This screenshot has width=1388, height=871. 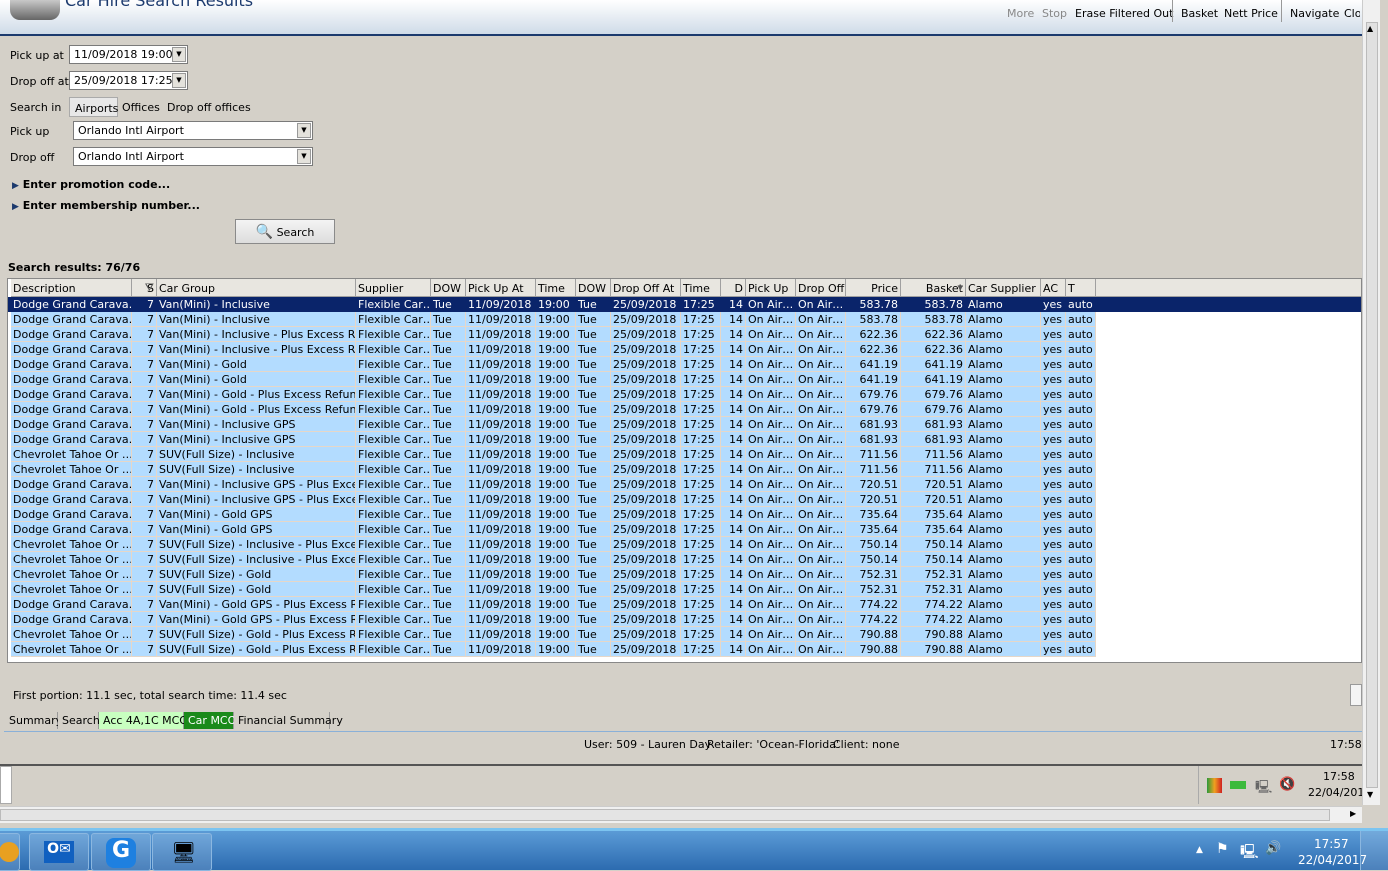 I want to click on sort-desc-icon: ▾, so click(x=960, y=287).